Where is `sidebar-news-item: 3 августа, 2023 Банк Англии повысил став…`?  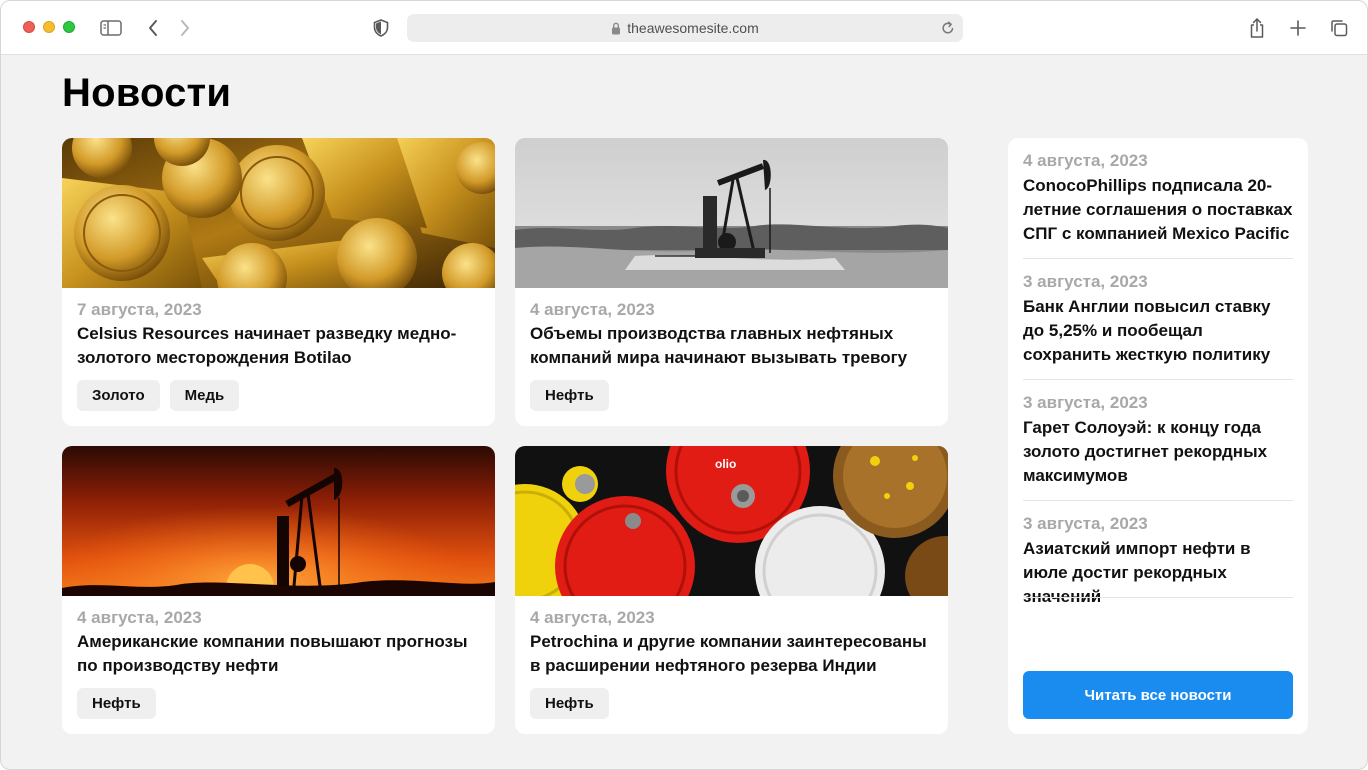
sidebar-news-item: 3 августа, 2023 Банк Англии повысил став… is located at coordinates (1158, 319).